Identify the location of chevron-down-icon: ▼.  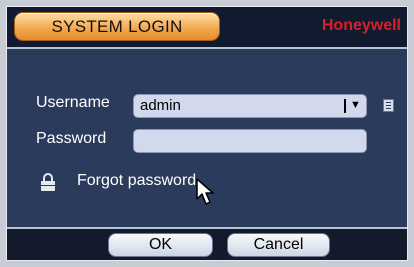
(355, 105).